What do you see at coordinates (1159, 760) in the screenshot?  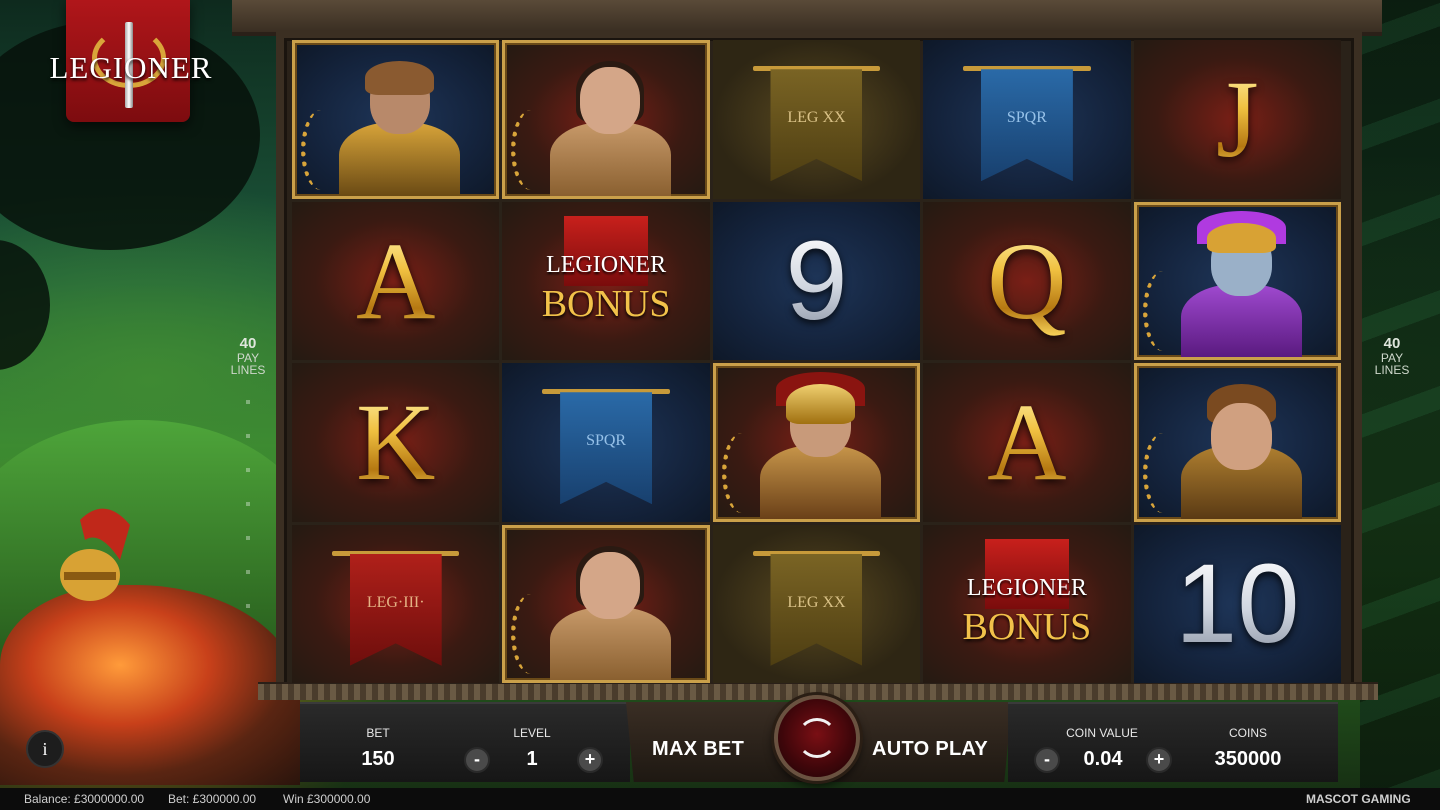 I see `coin-value-increase-button: +` at bounding box center [1159, 760].